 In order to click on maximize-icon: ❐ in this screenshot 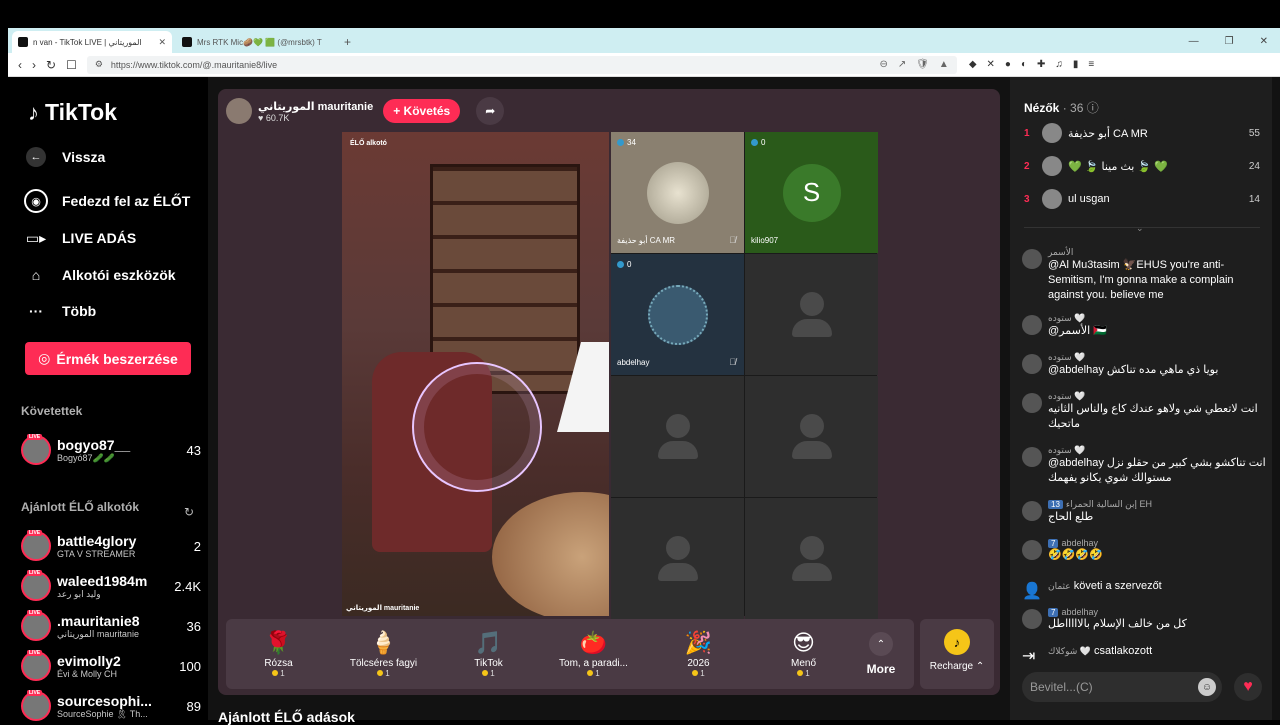, I will do `click(1229, 41)`.